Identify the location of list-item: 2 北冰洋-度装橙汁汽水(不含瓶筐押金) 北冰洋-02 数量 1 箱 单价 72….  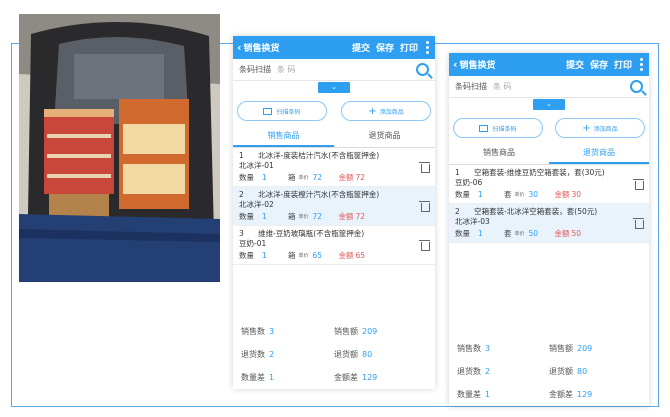
(334, 206).